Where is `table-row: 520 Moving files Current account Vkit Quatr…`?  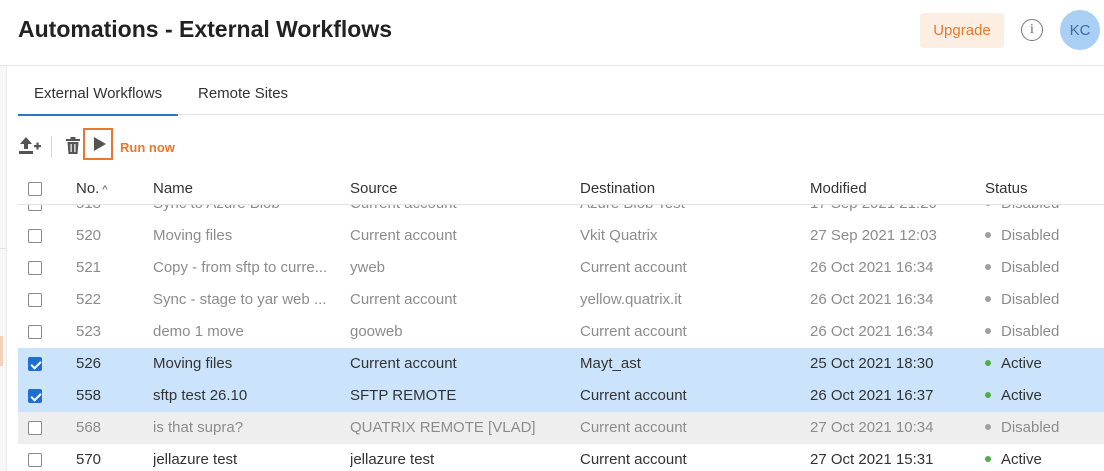 table-row: 520 Moving files Current account Vkit Quatr… is located at coordinates (561, 236).